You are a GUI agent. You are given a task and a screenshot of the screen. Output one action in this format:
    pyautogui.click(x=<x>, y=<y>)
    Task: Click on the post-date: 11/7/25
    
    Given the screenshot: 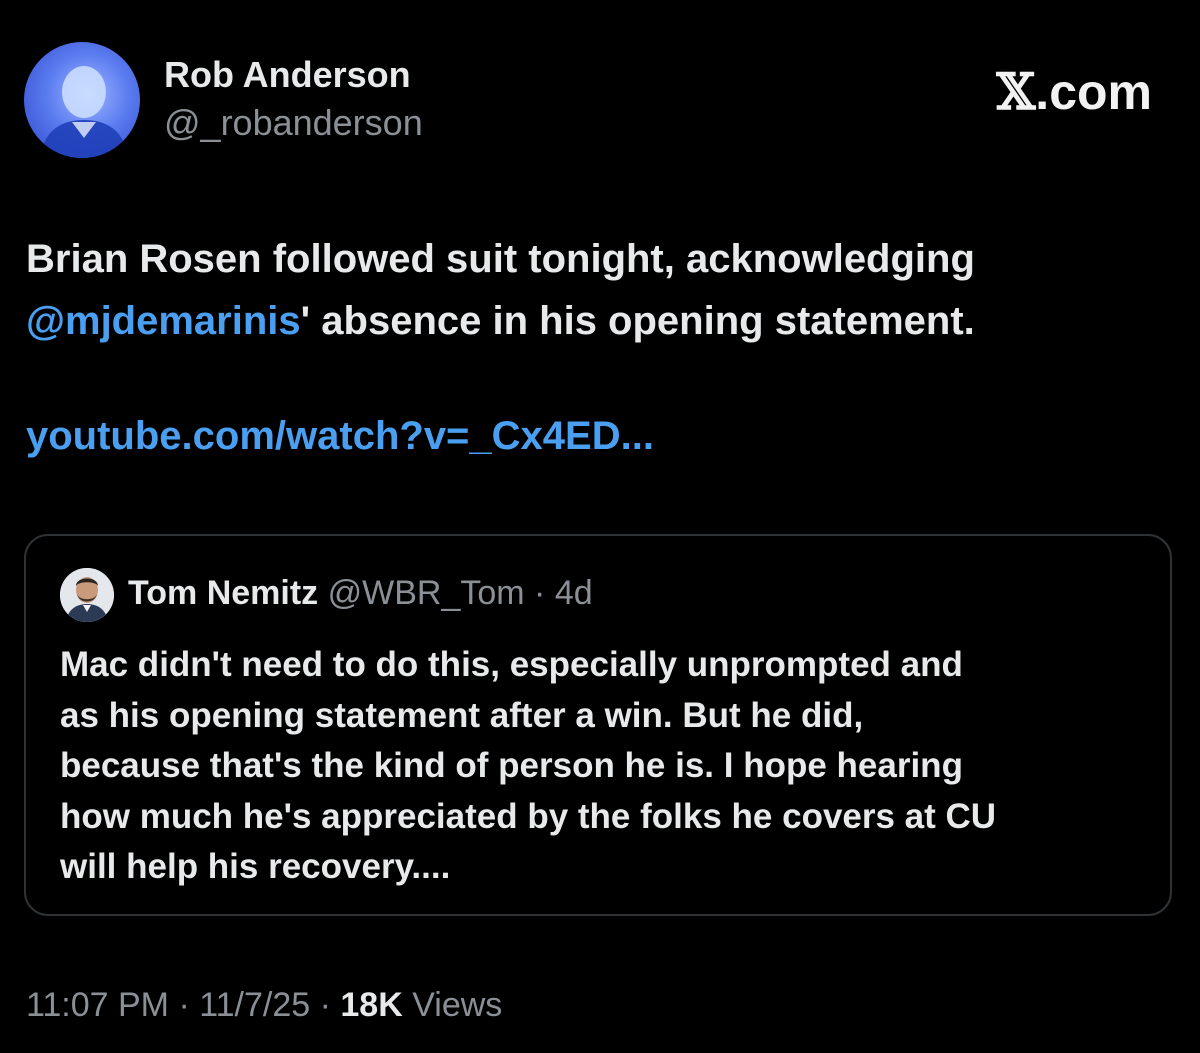 What is the action you would take?
    pyautogui.click(x=254, y=1005)
    